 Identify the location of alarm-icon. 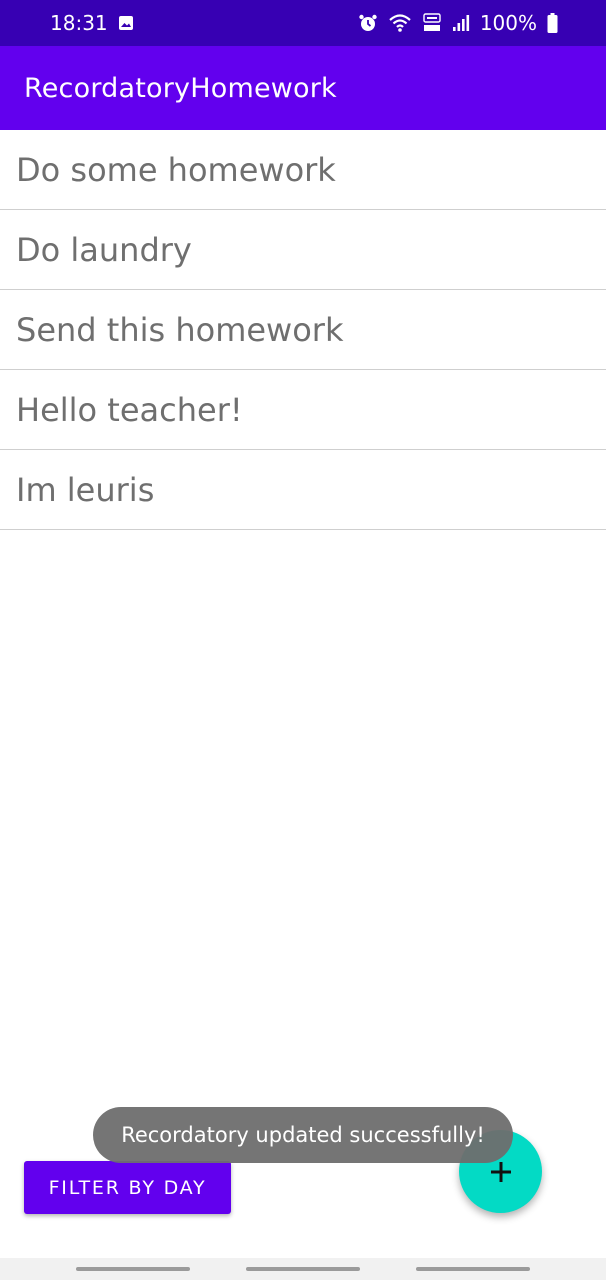
(368, 23).